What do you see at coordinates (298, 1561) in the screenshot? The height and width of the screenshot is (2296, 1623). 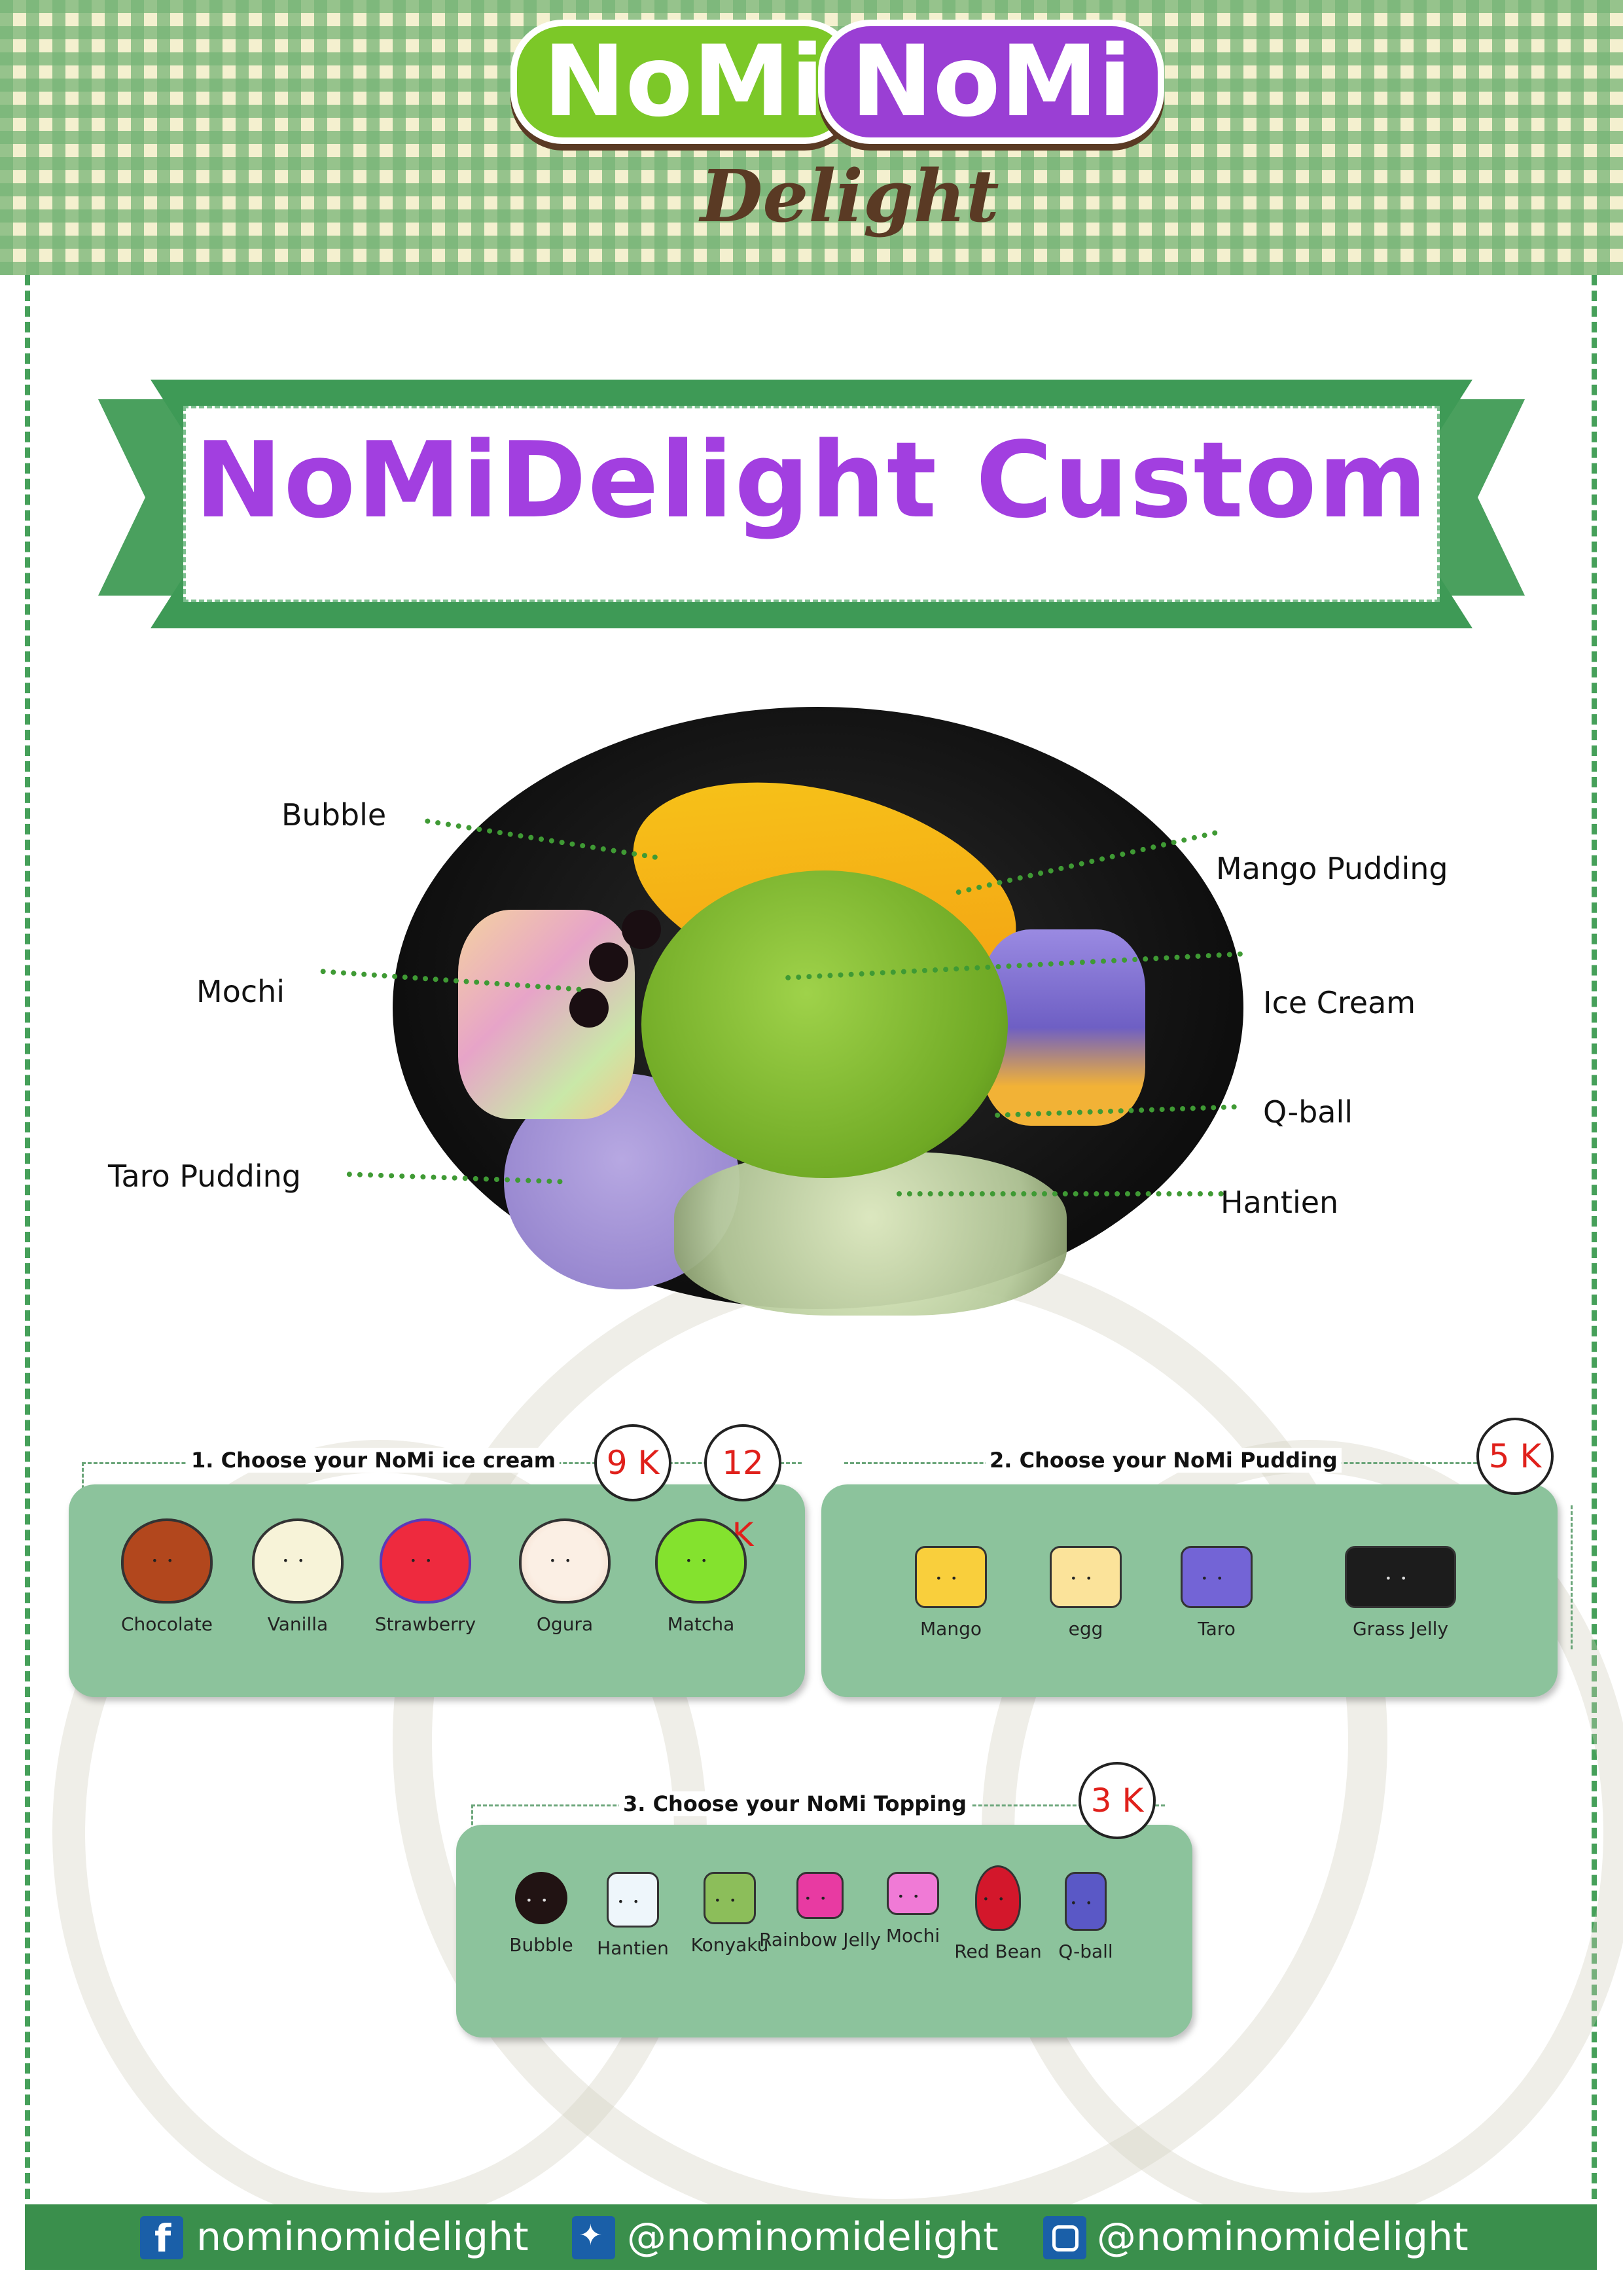 I see `vanilla-scoop-icon: ••` at bounding box center [298, 1561].